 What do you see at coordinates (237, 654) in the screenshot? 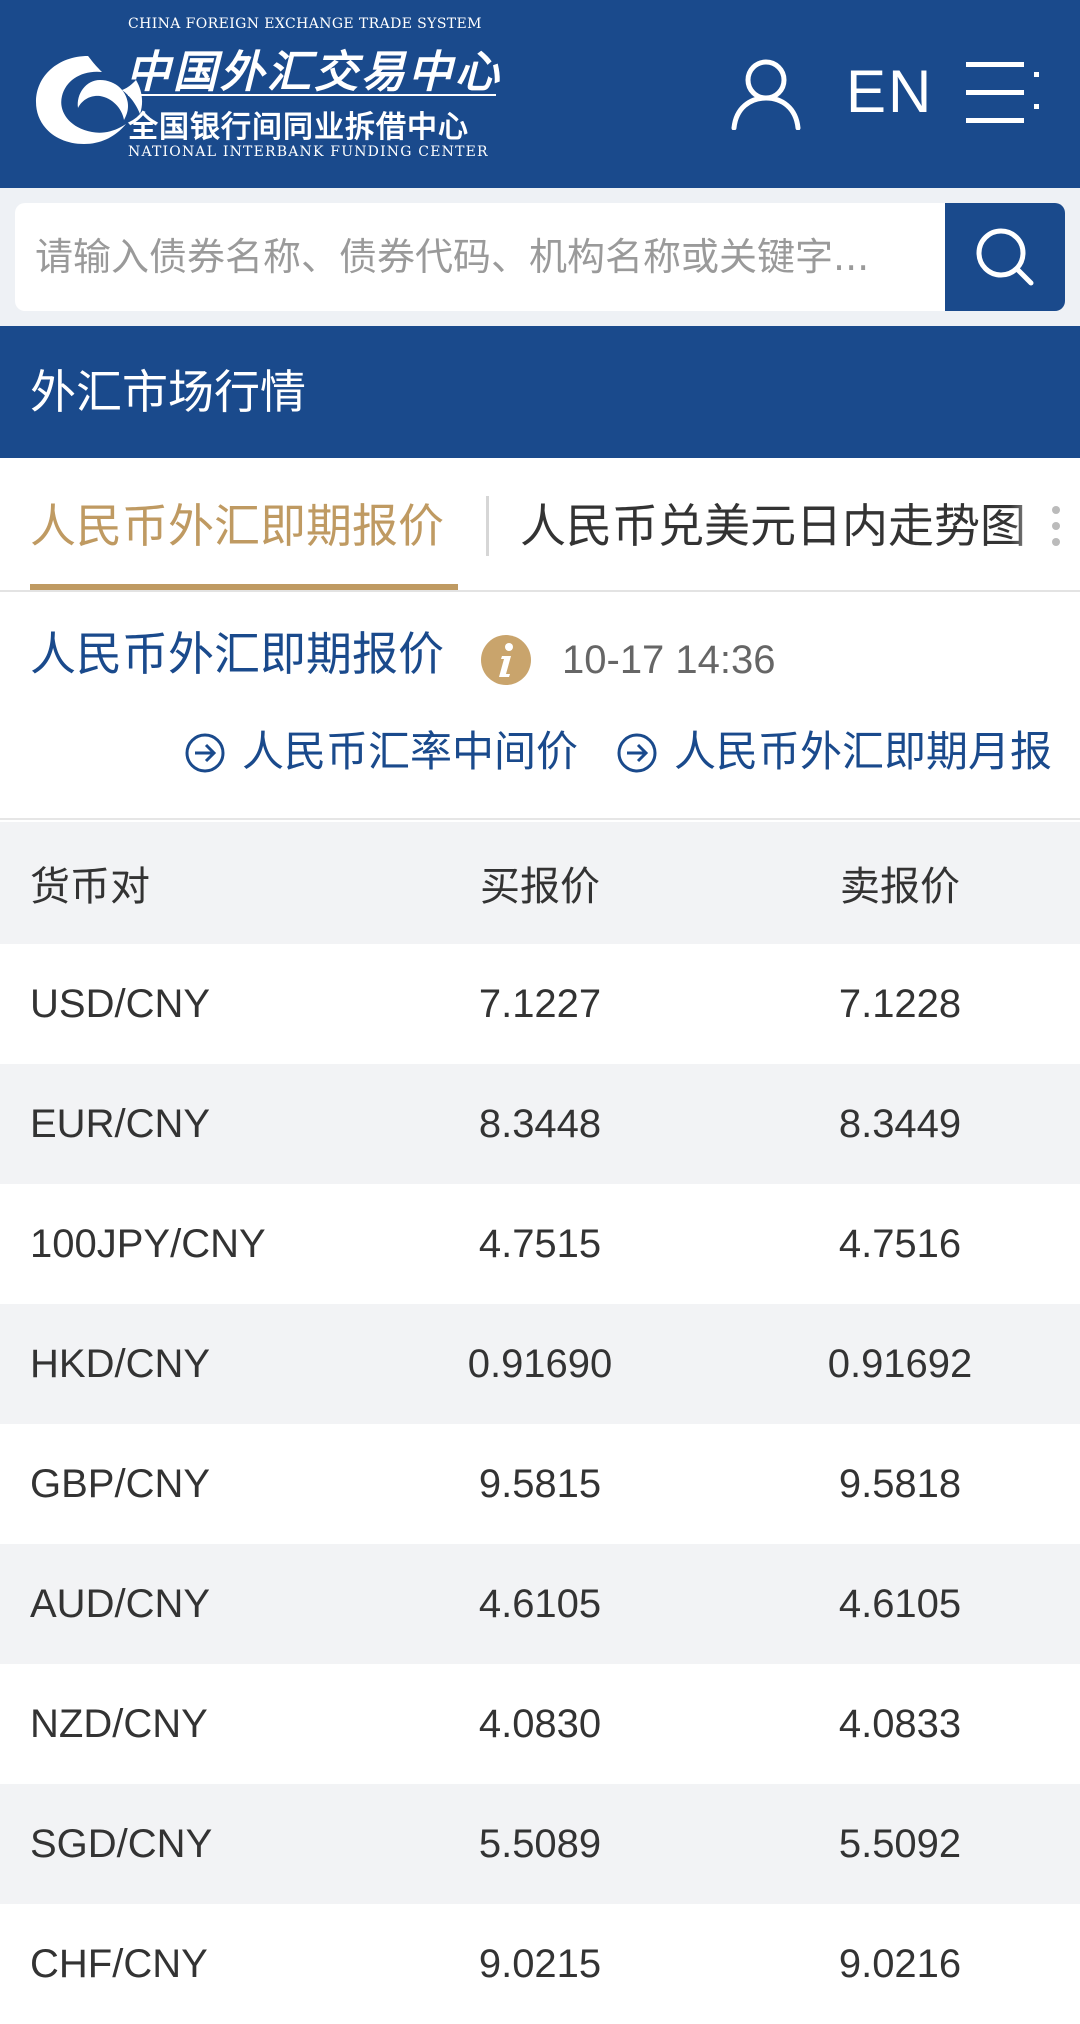
I see `quote-title: 人民币外汇即期报价` at bounding box center [237, 654].